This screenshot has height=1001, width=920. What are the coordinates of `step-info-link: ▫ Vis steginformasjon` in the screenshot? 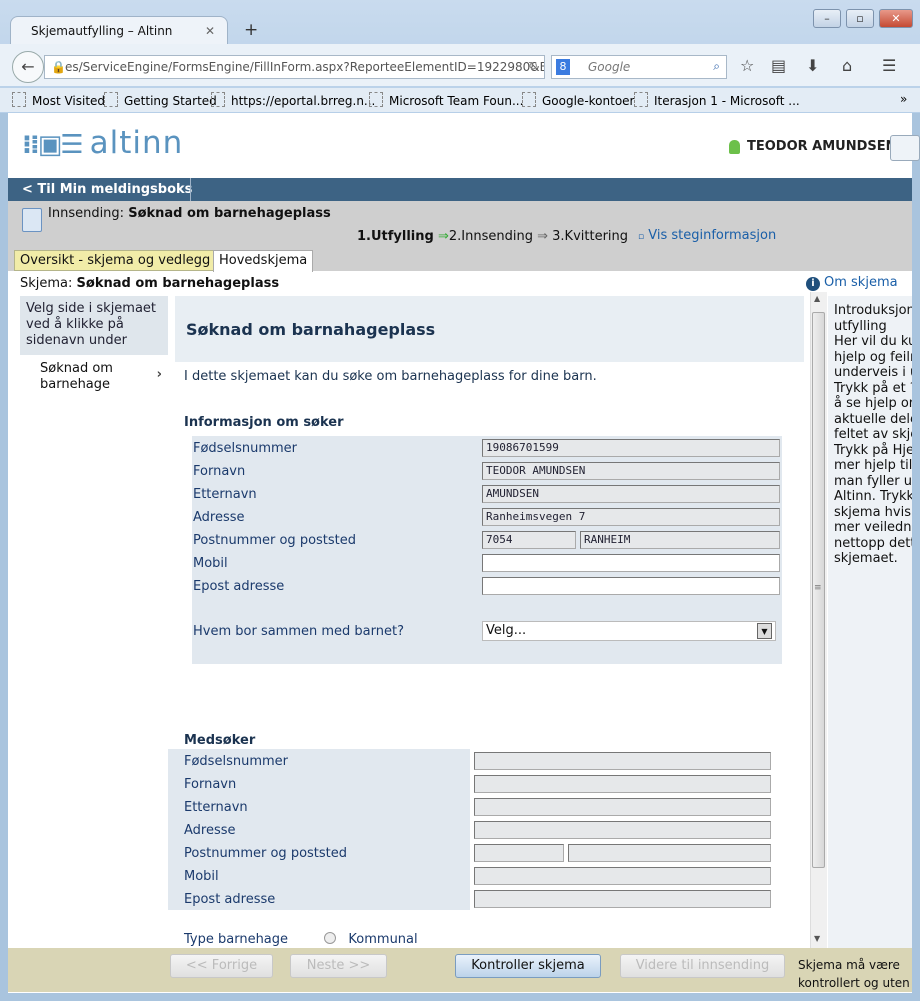 It's located at (707, 235).